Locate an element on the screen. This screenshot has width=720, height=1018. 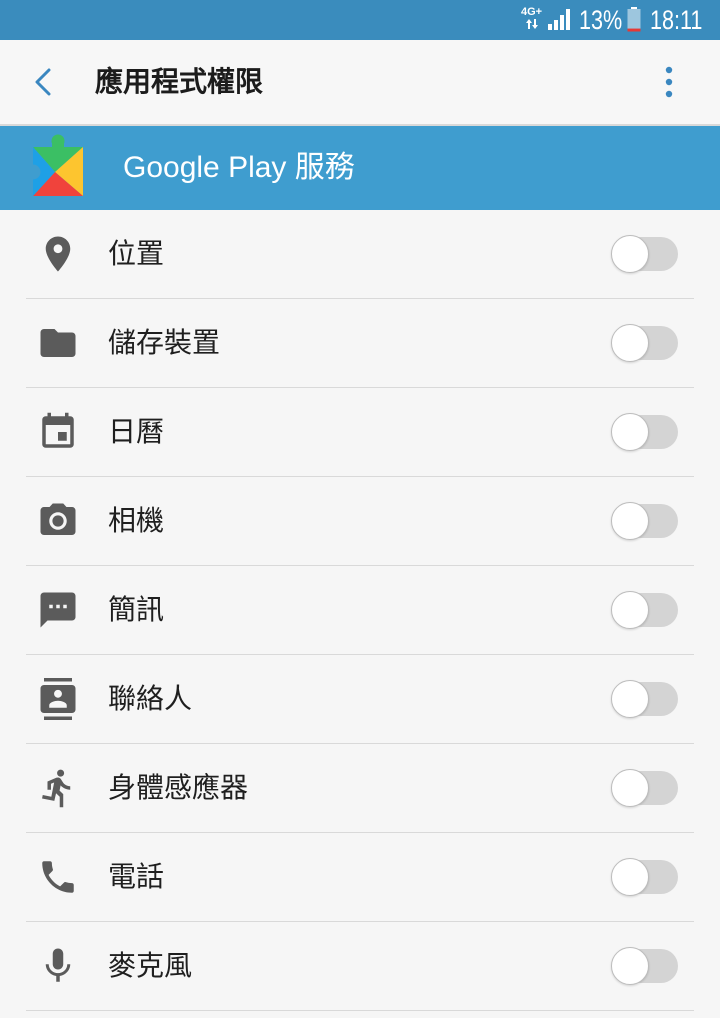
contacts-toggle is located at coordinates (644, 699).